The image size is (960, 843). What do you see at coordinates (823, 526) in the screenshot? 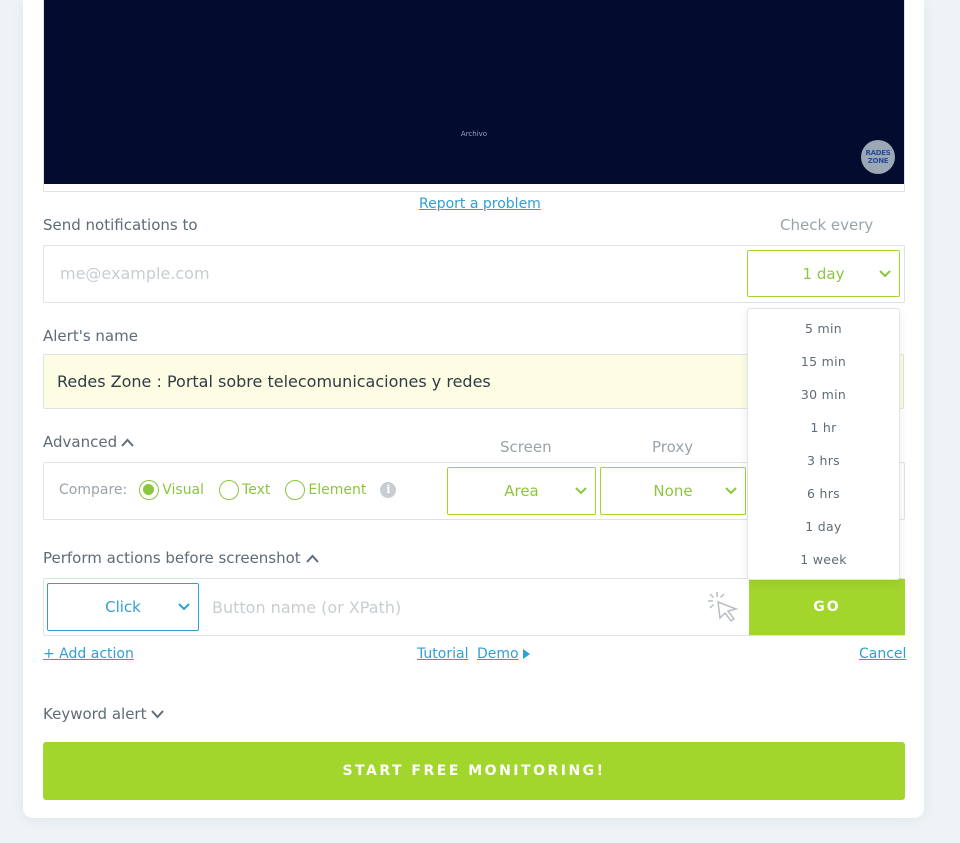
I see `frequency-option: 1 day` at bounding box center [823, 526].